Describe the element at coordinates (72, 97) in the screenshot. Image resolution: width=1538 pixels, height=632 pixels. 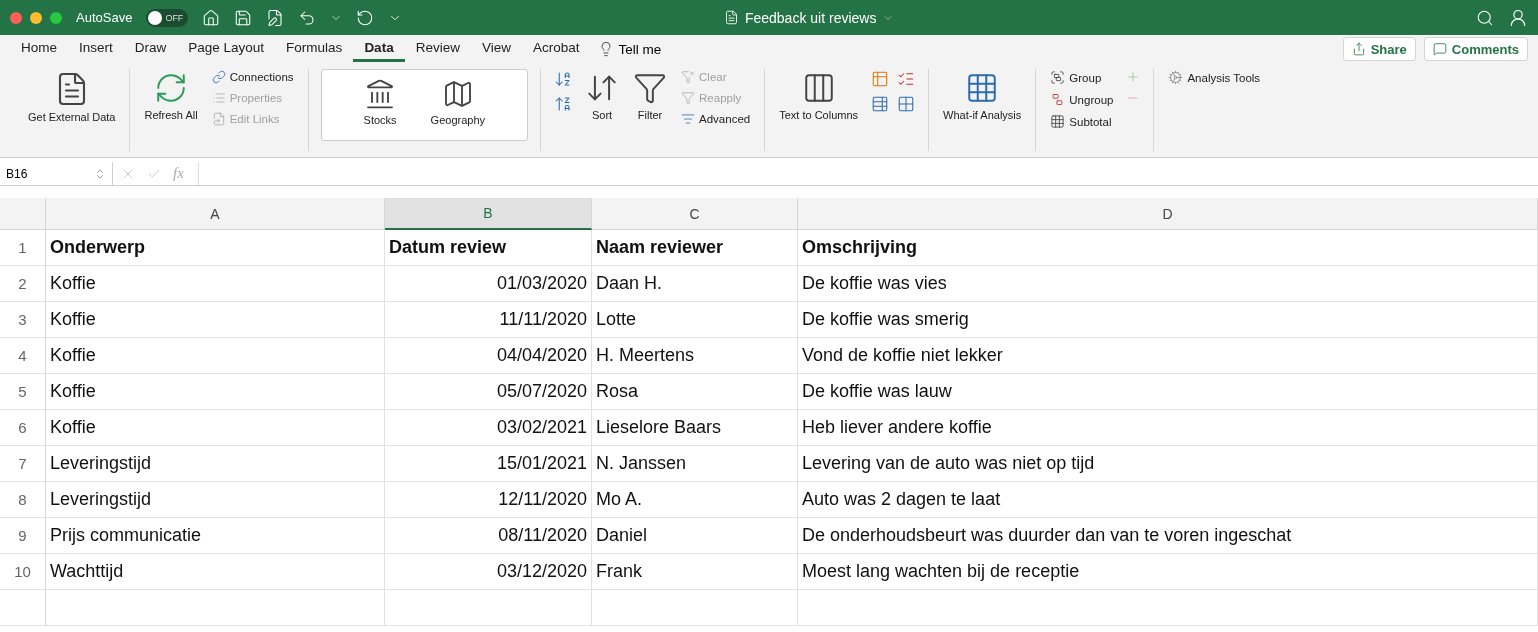
I see `ribbon-button: Get External Data` at that location.